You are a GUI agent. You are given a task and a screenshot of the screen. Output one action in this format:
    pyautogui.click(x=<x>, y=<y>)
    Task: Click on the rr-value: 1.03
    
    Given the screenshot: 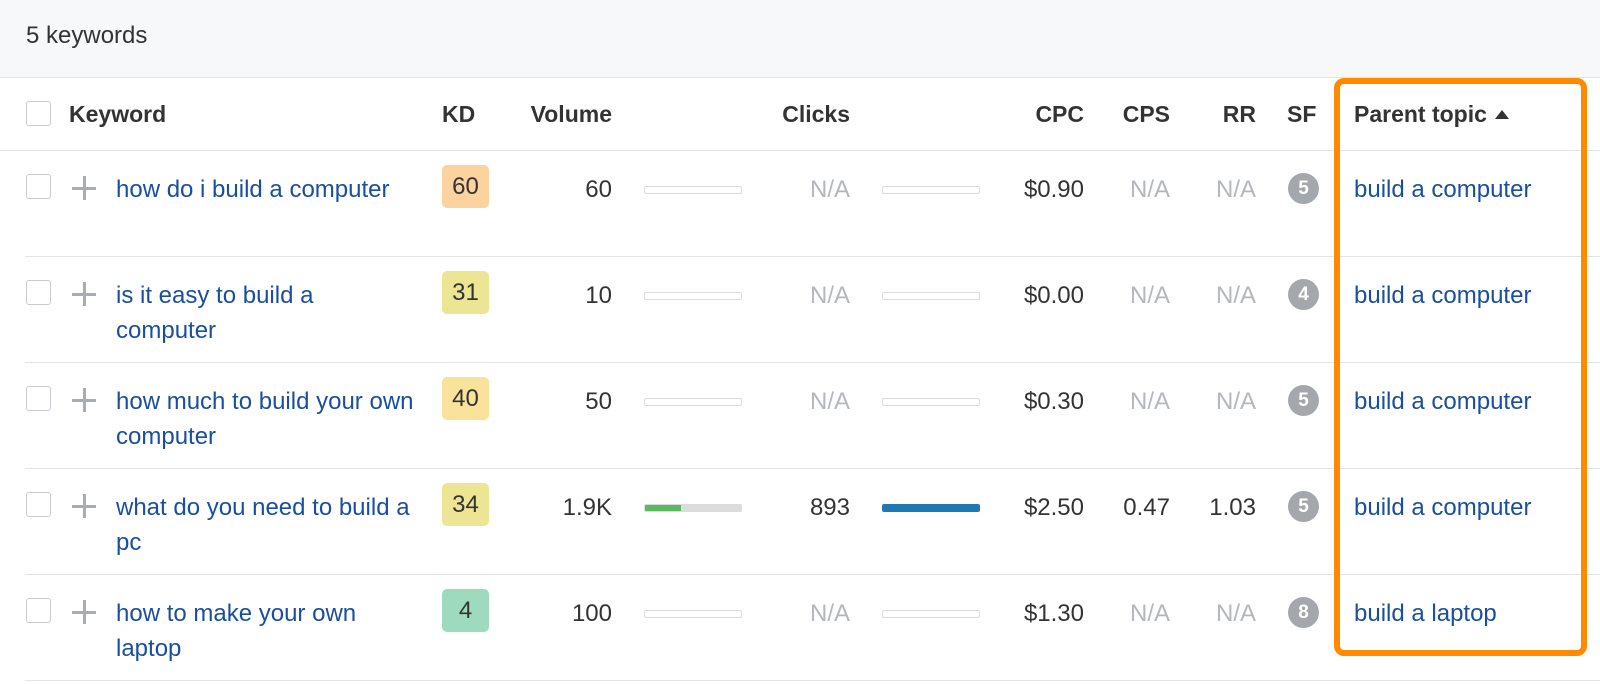 What is the action you would take?
    pyautogui.click(x=1232, y=507)
    